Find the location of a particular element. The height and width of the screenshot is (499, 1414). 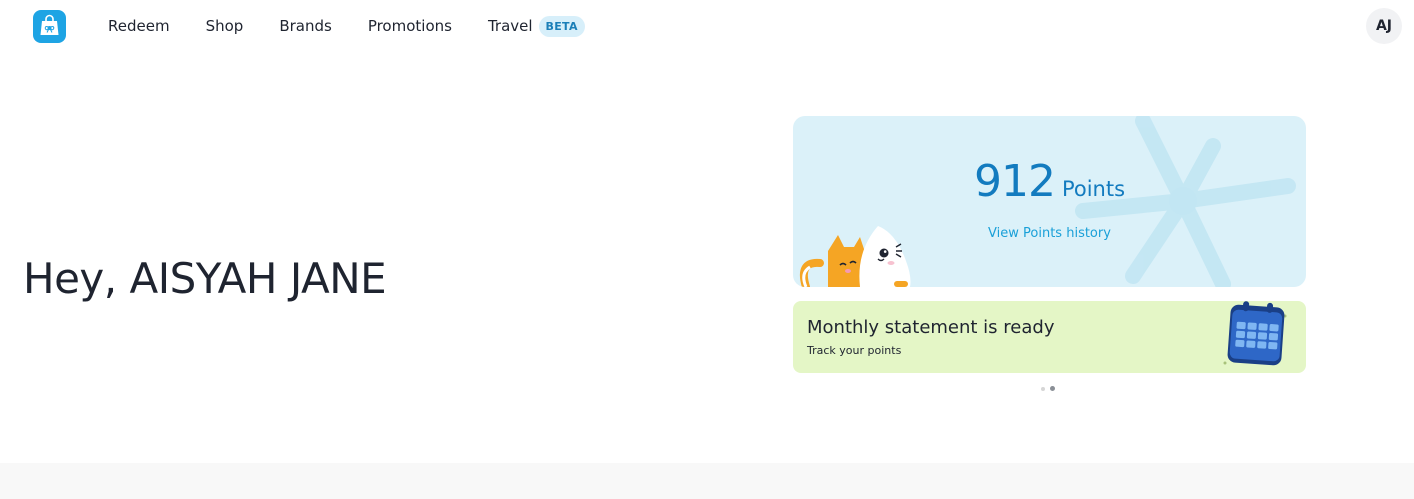

cats-illustration-icon is located at coordinates (855, 256).